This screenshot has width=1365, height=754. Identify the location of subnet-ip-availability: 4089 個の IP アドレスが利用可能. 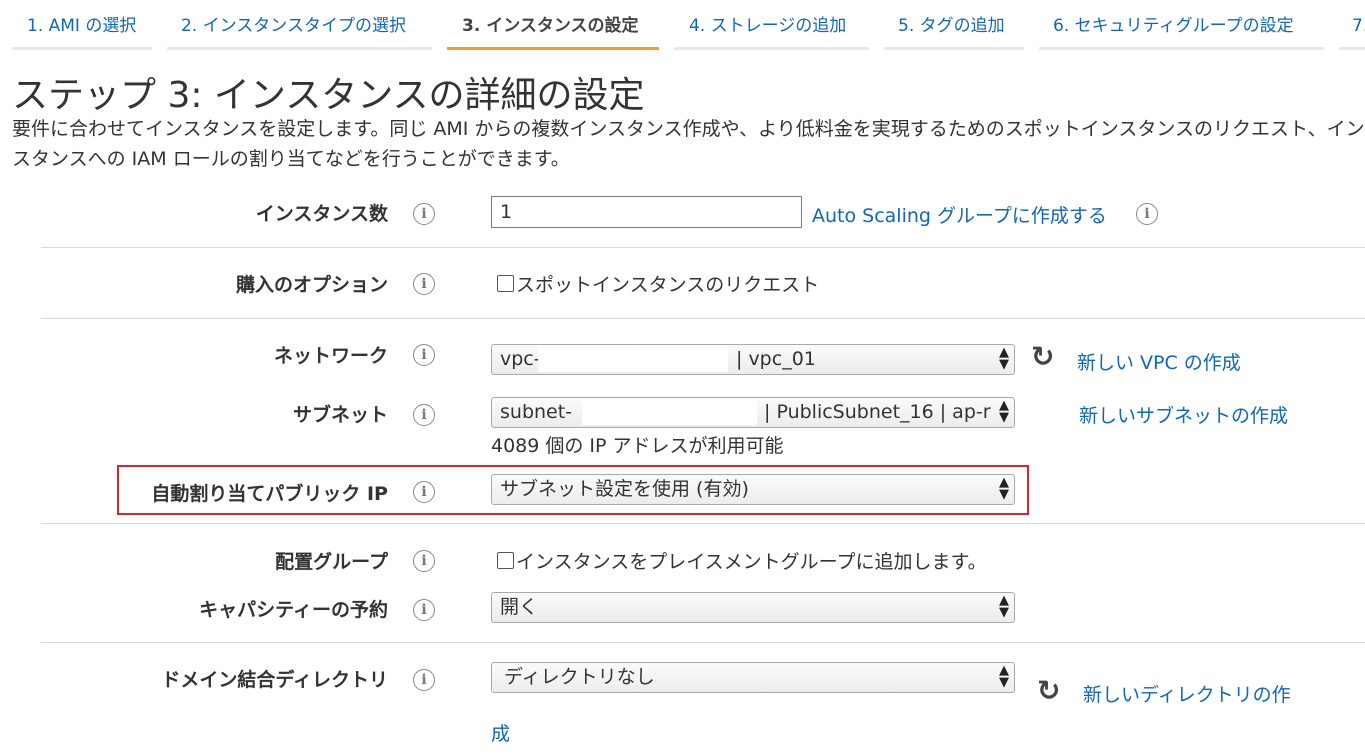
(637, 446).